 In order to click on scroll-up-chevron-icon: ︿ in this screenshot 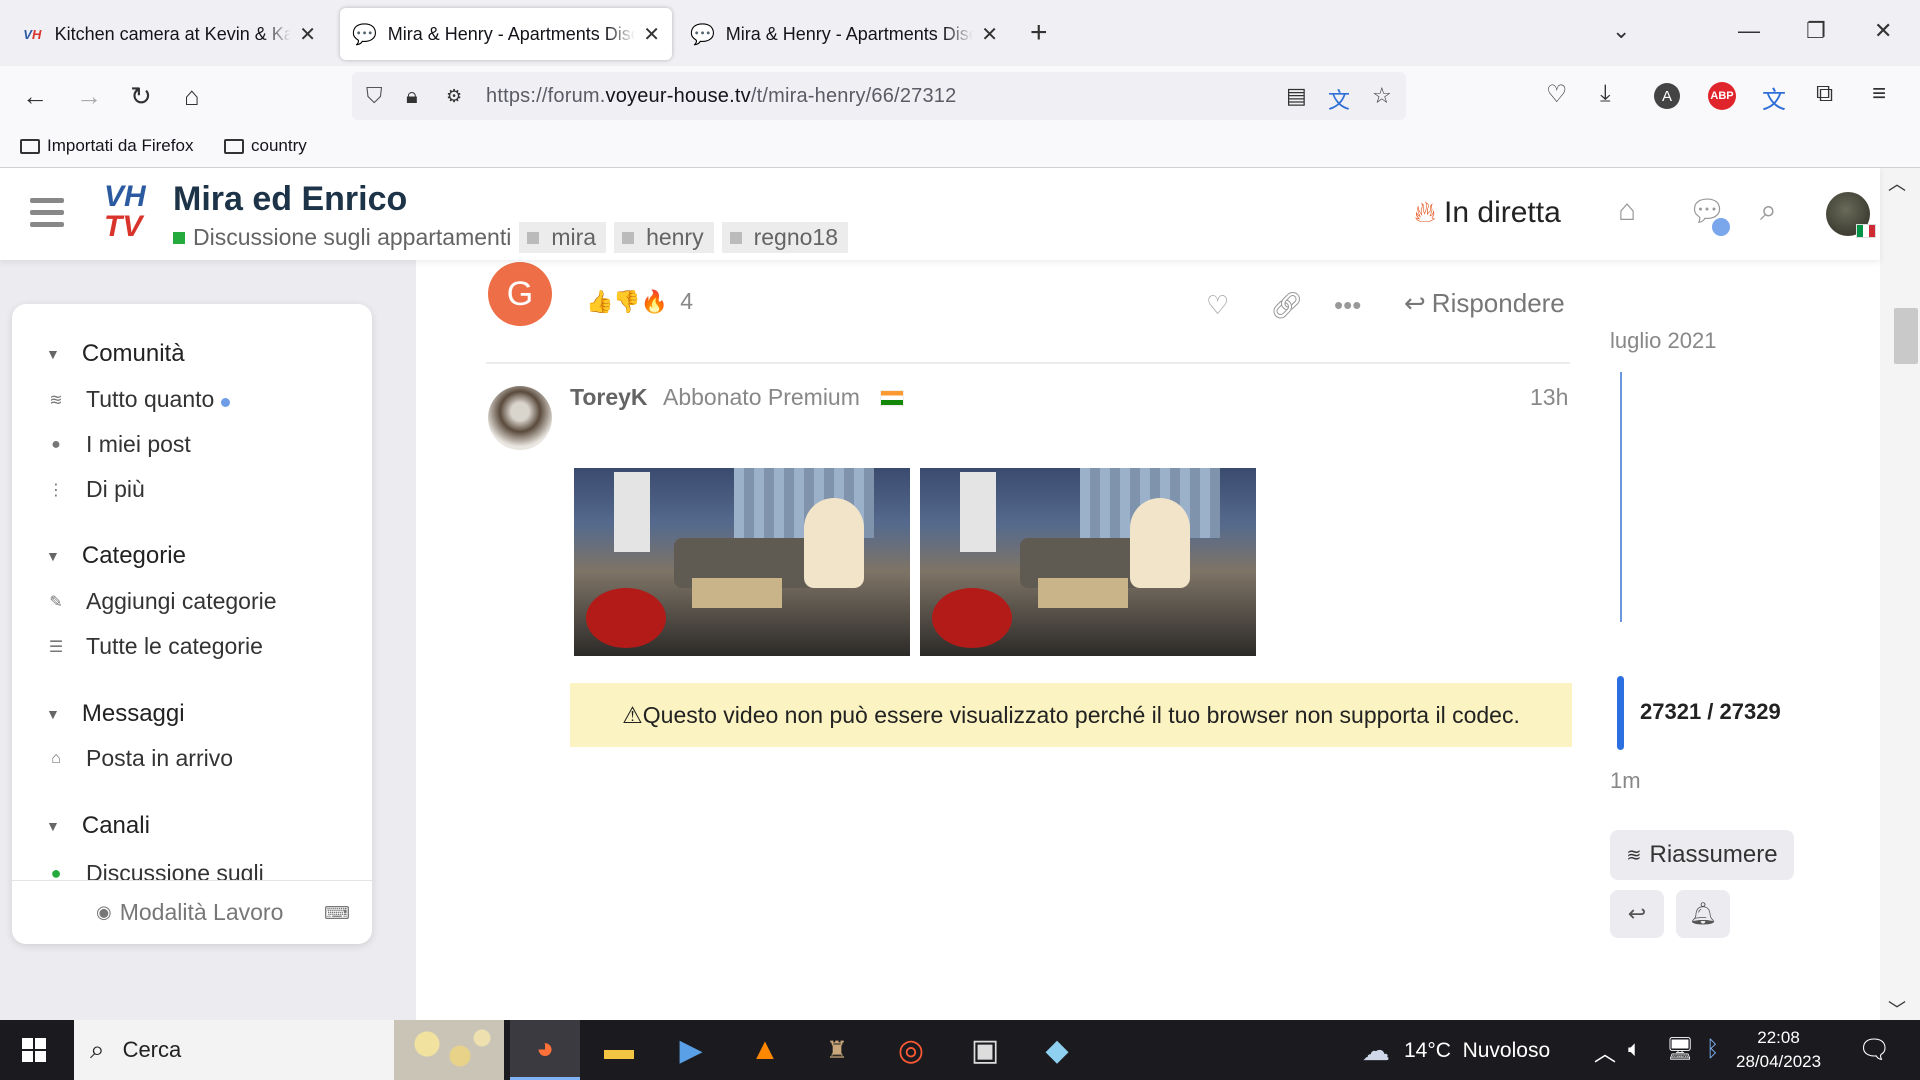, I will do `click(1897, 183)`.